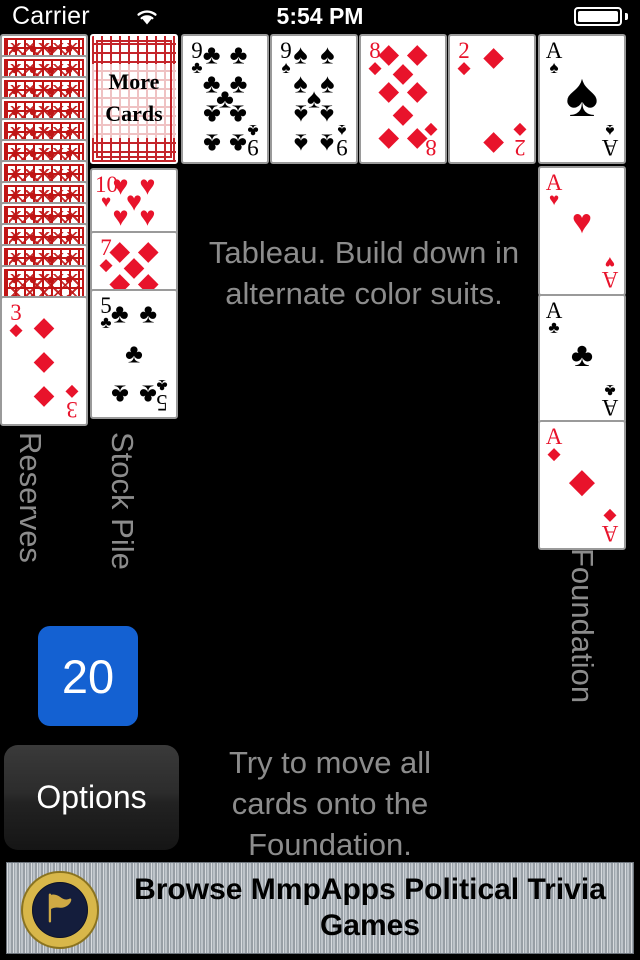 The image size is (640, 960). Describe the element at coordinates (582, 96) in the screenshot. I see `ornate-spade-icon: ♠` at that location.